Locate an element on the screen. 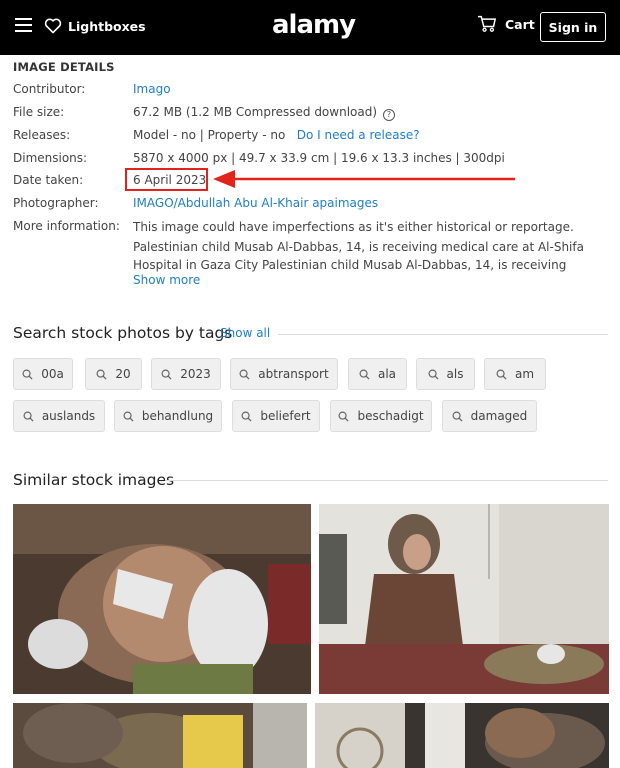 The width and height of the screenshot is (620, 768). tags-section-title: Search stock photos by tags is located at coordinates (123, 333).